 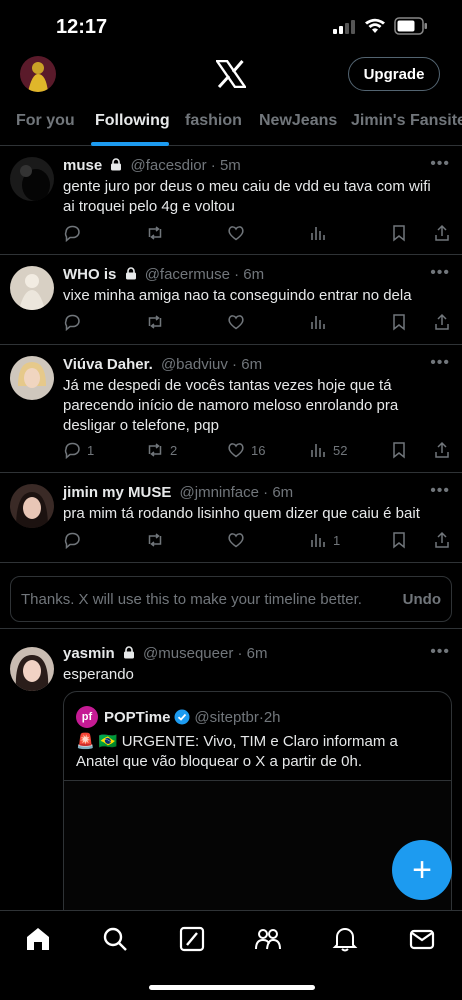 What do you see at coordinates (89, 653) in the screenshot?
I see `author-name: yasmin` at bounding box center [89, 653].